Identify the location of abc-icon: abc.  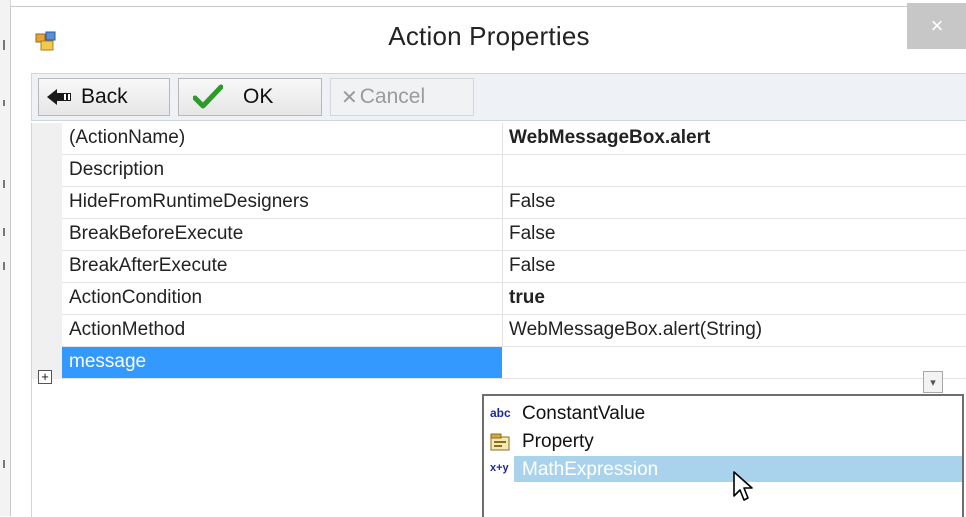
(500, 413).